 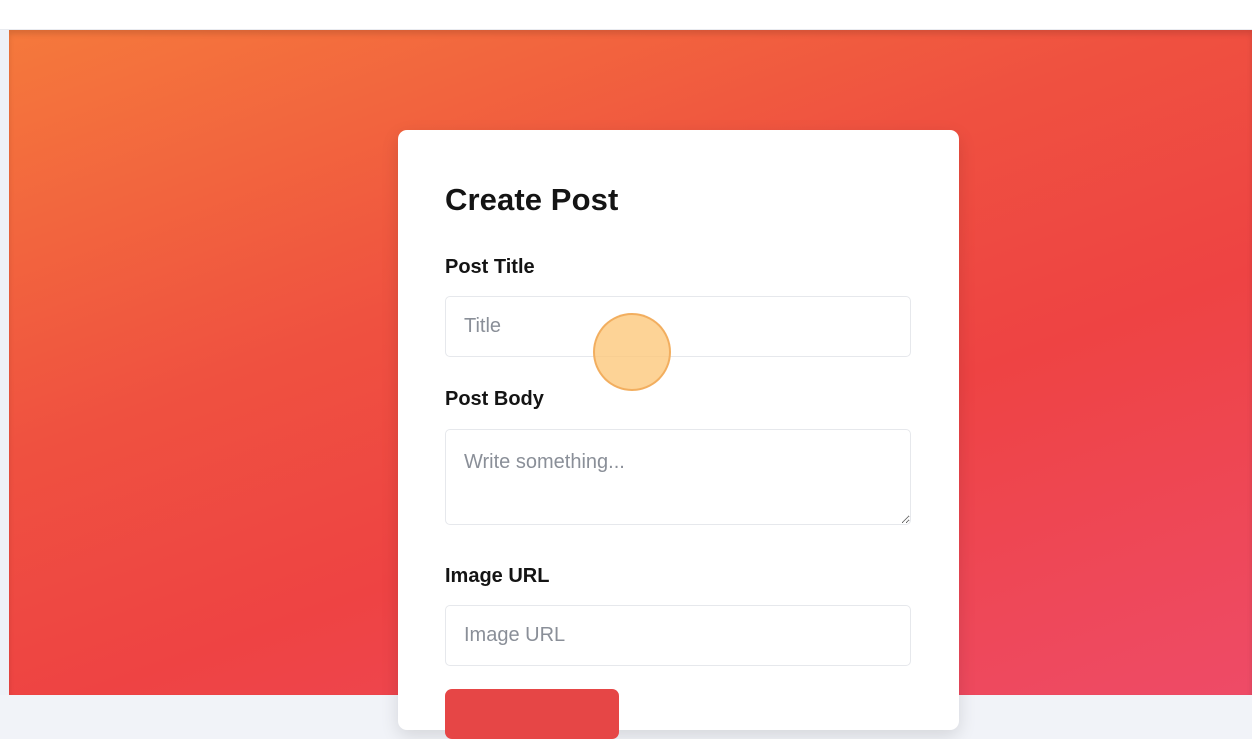 What do you see at coordinates (532, 714) in the screenshot?
I see `submit-button` at bounding box center [532, 714].